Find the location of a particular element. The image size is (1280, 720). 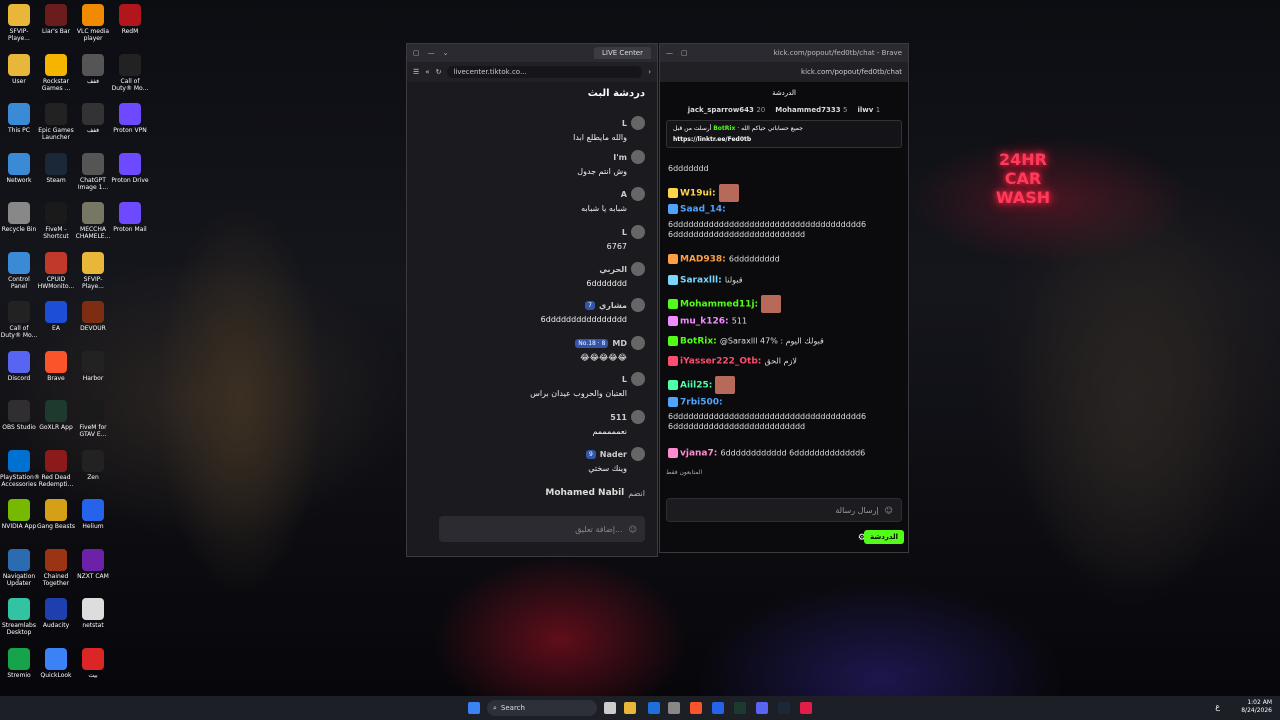

desktop-icon: Proton Drive is located at coordinates (130, 168).